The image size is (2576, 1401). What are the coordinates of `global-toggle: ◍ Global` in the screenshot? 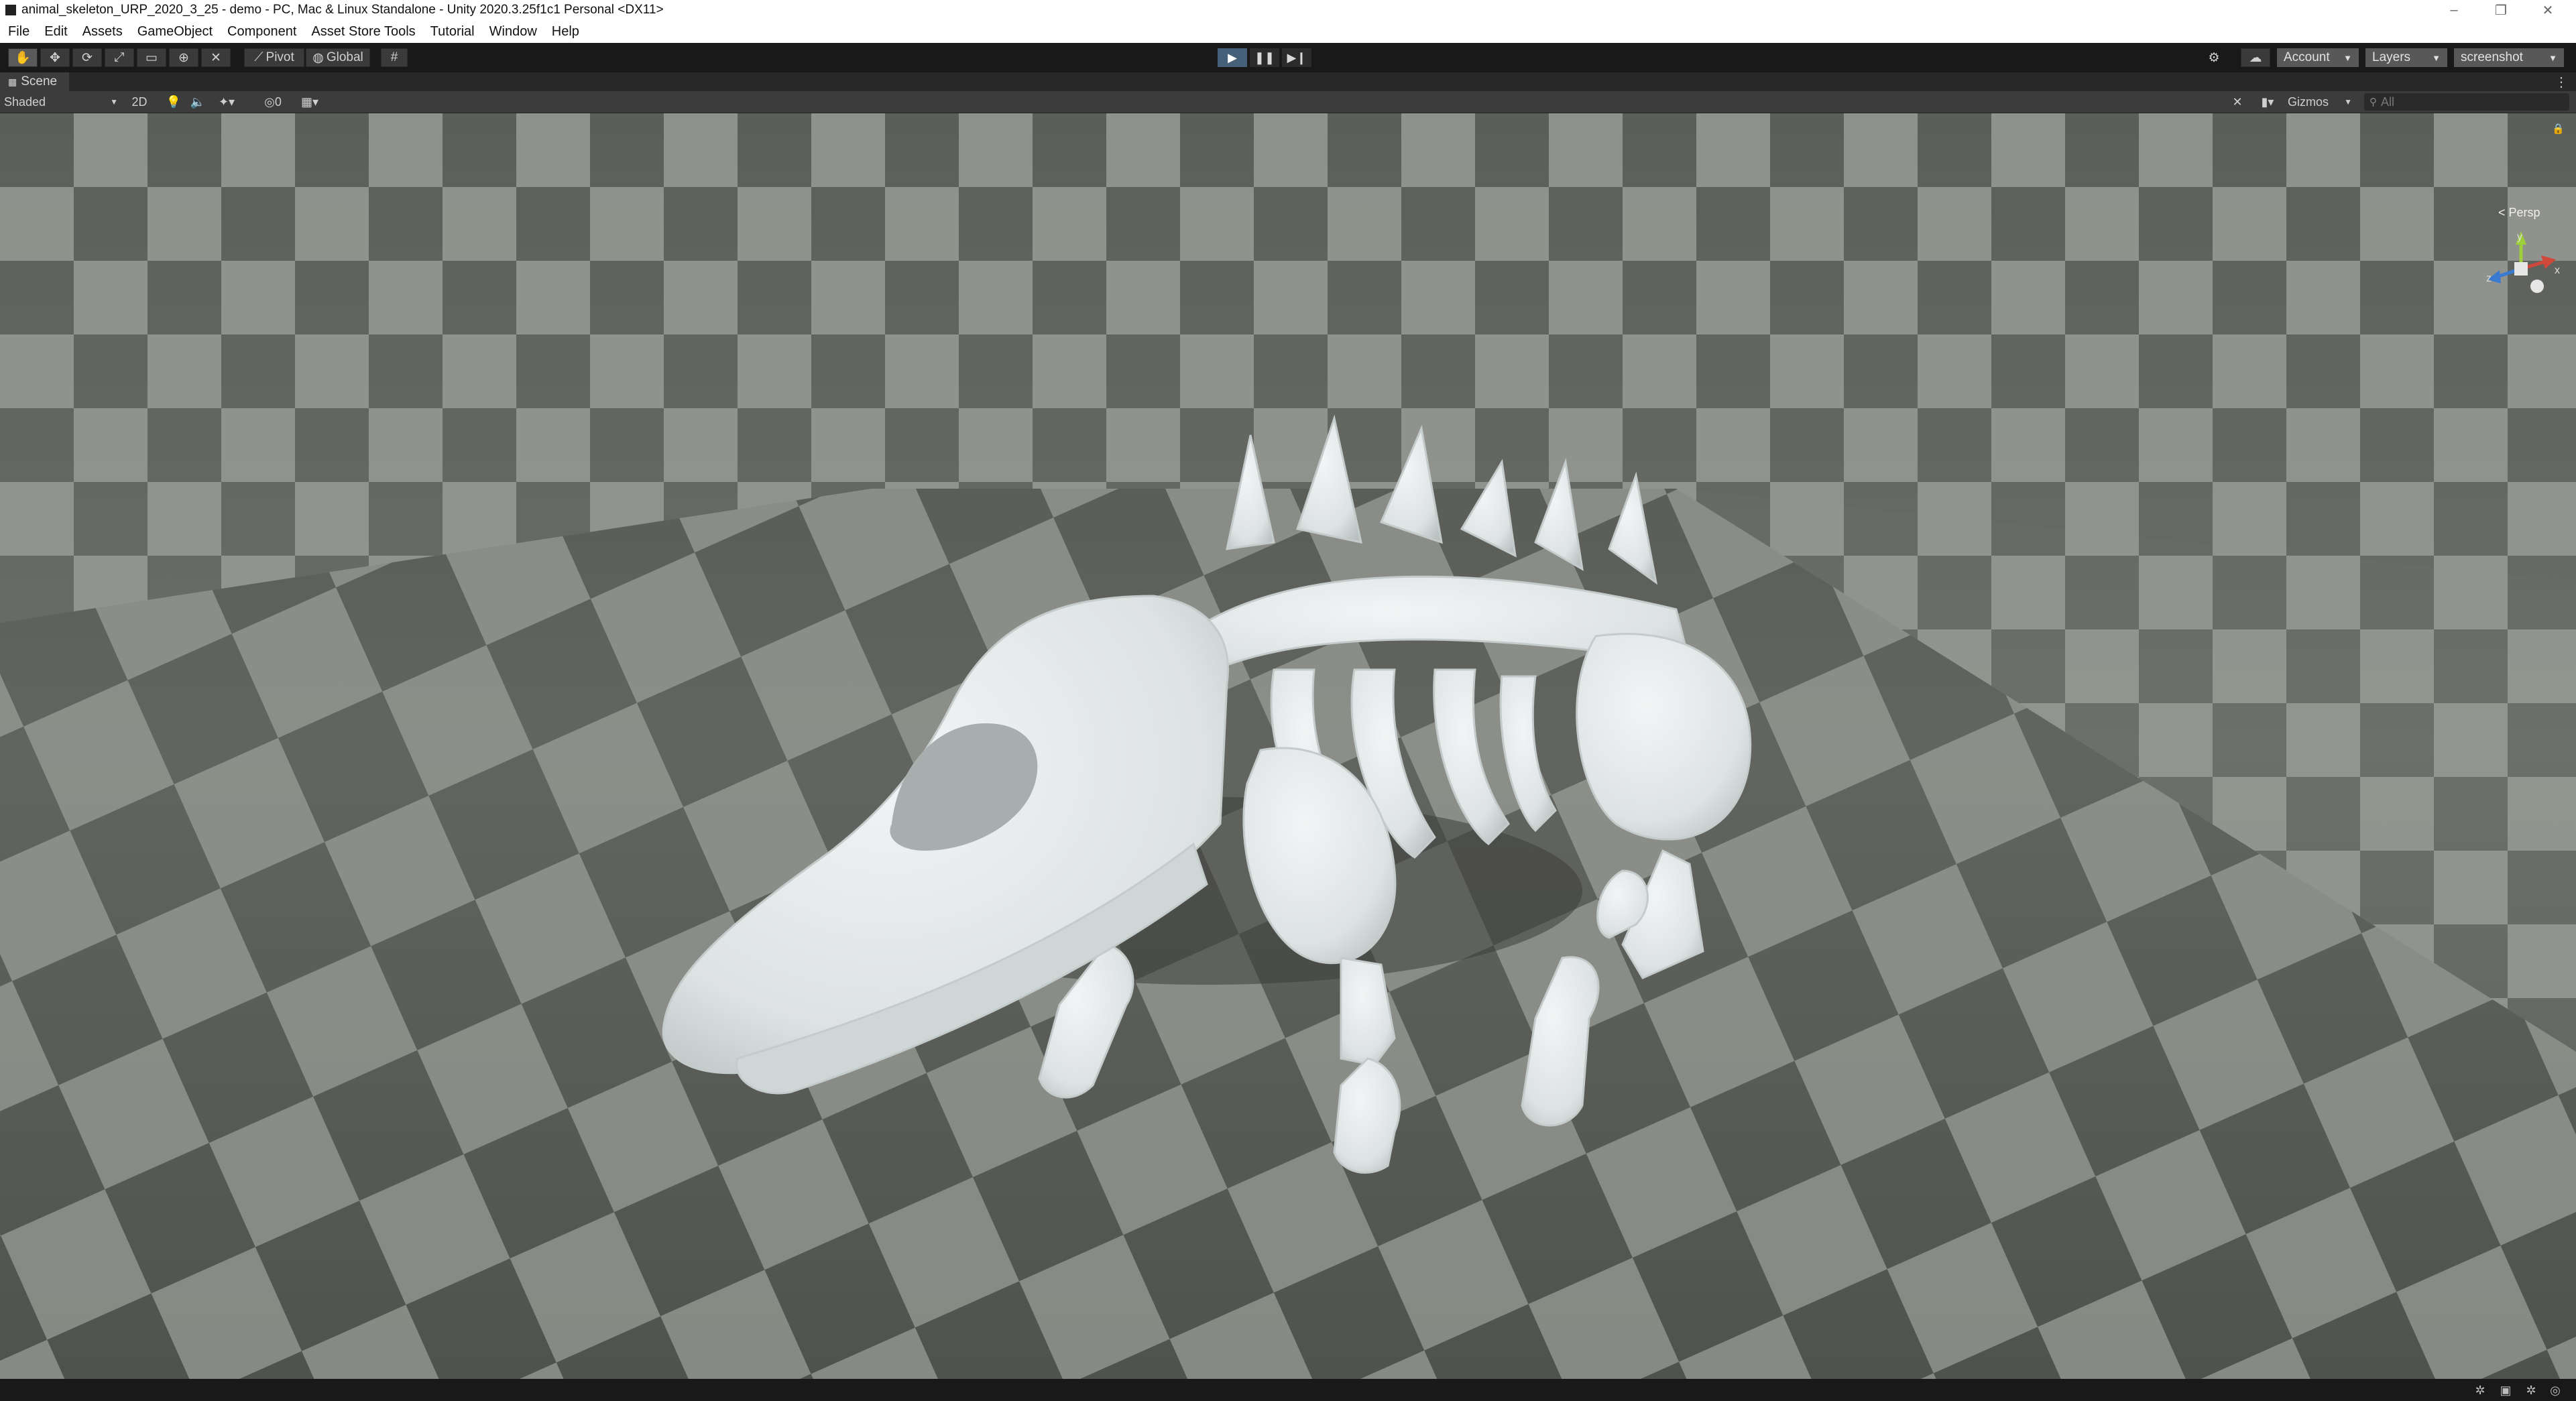 It's located at (338, 58).